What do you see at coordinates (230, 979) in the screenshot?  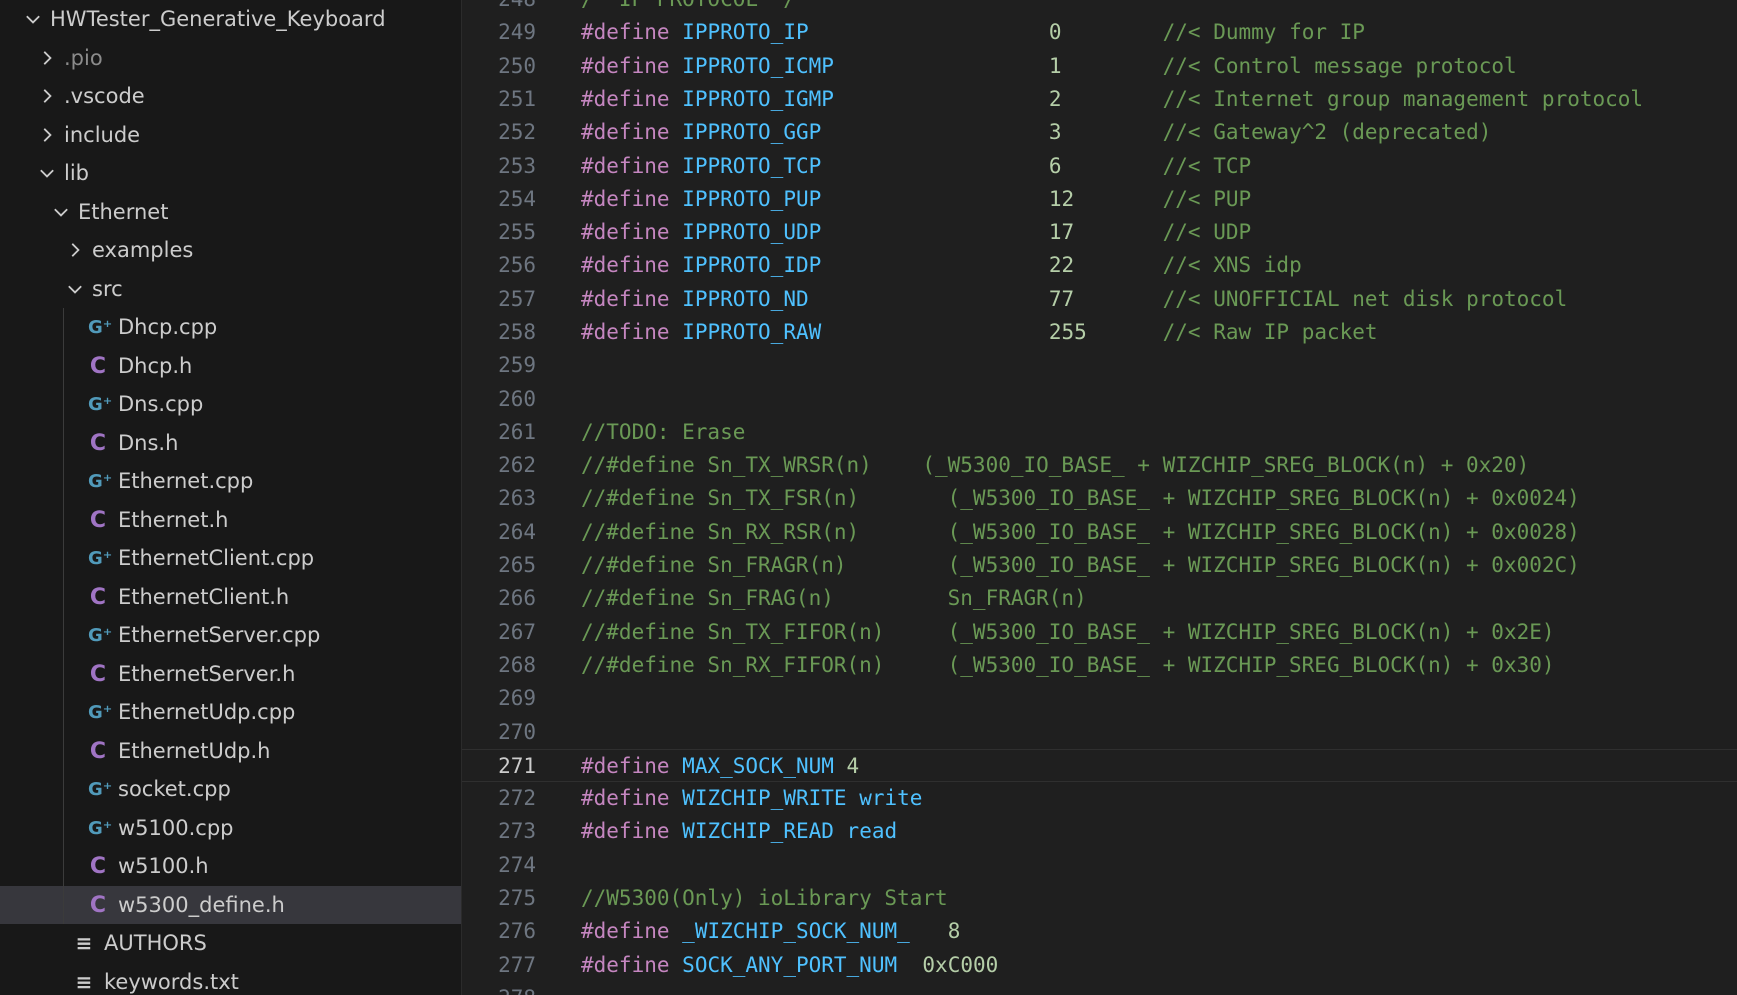 I see `explorer-item-keywords-txt: ≡ keywords.txt` at bounding box center [230, 979].